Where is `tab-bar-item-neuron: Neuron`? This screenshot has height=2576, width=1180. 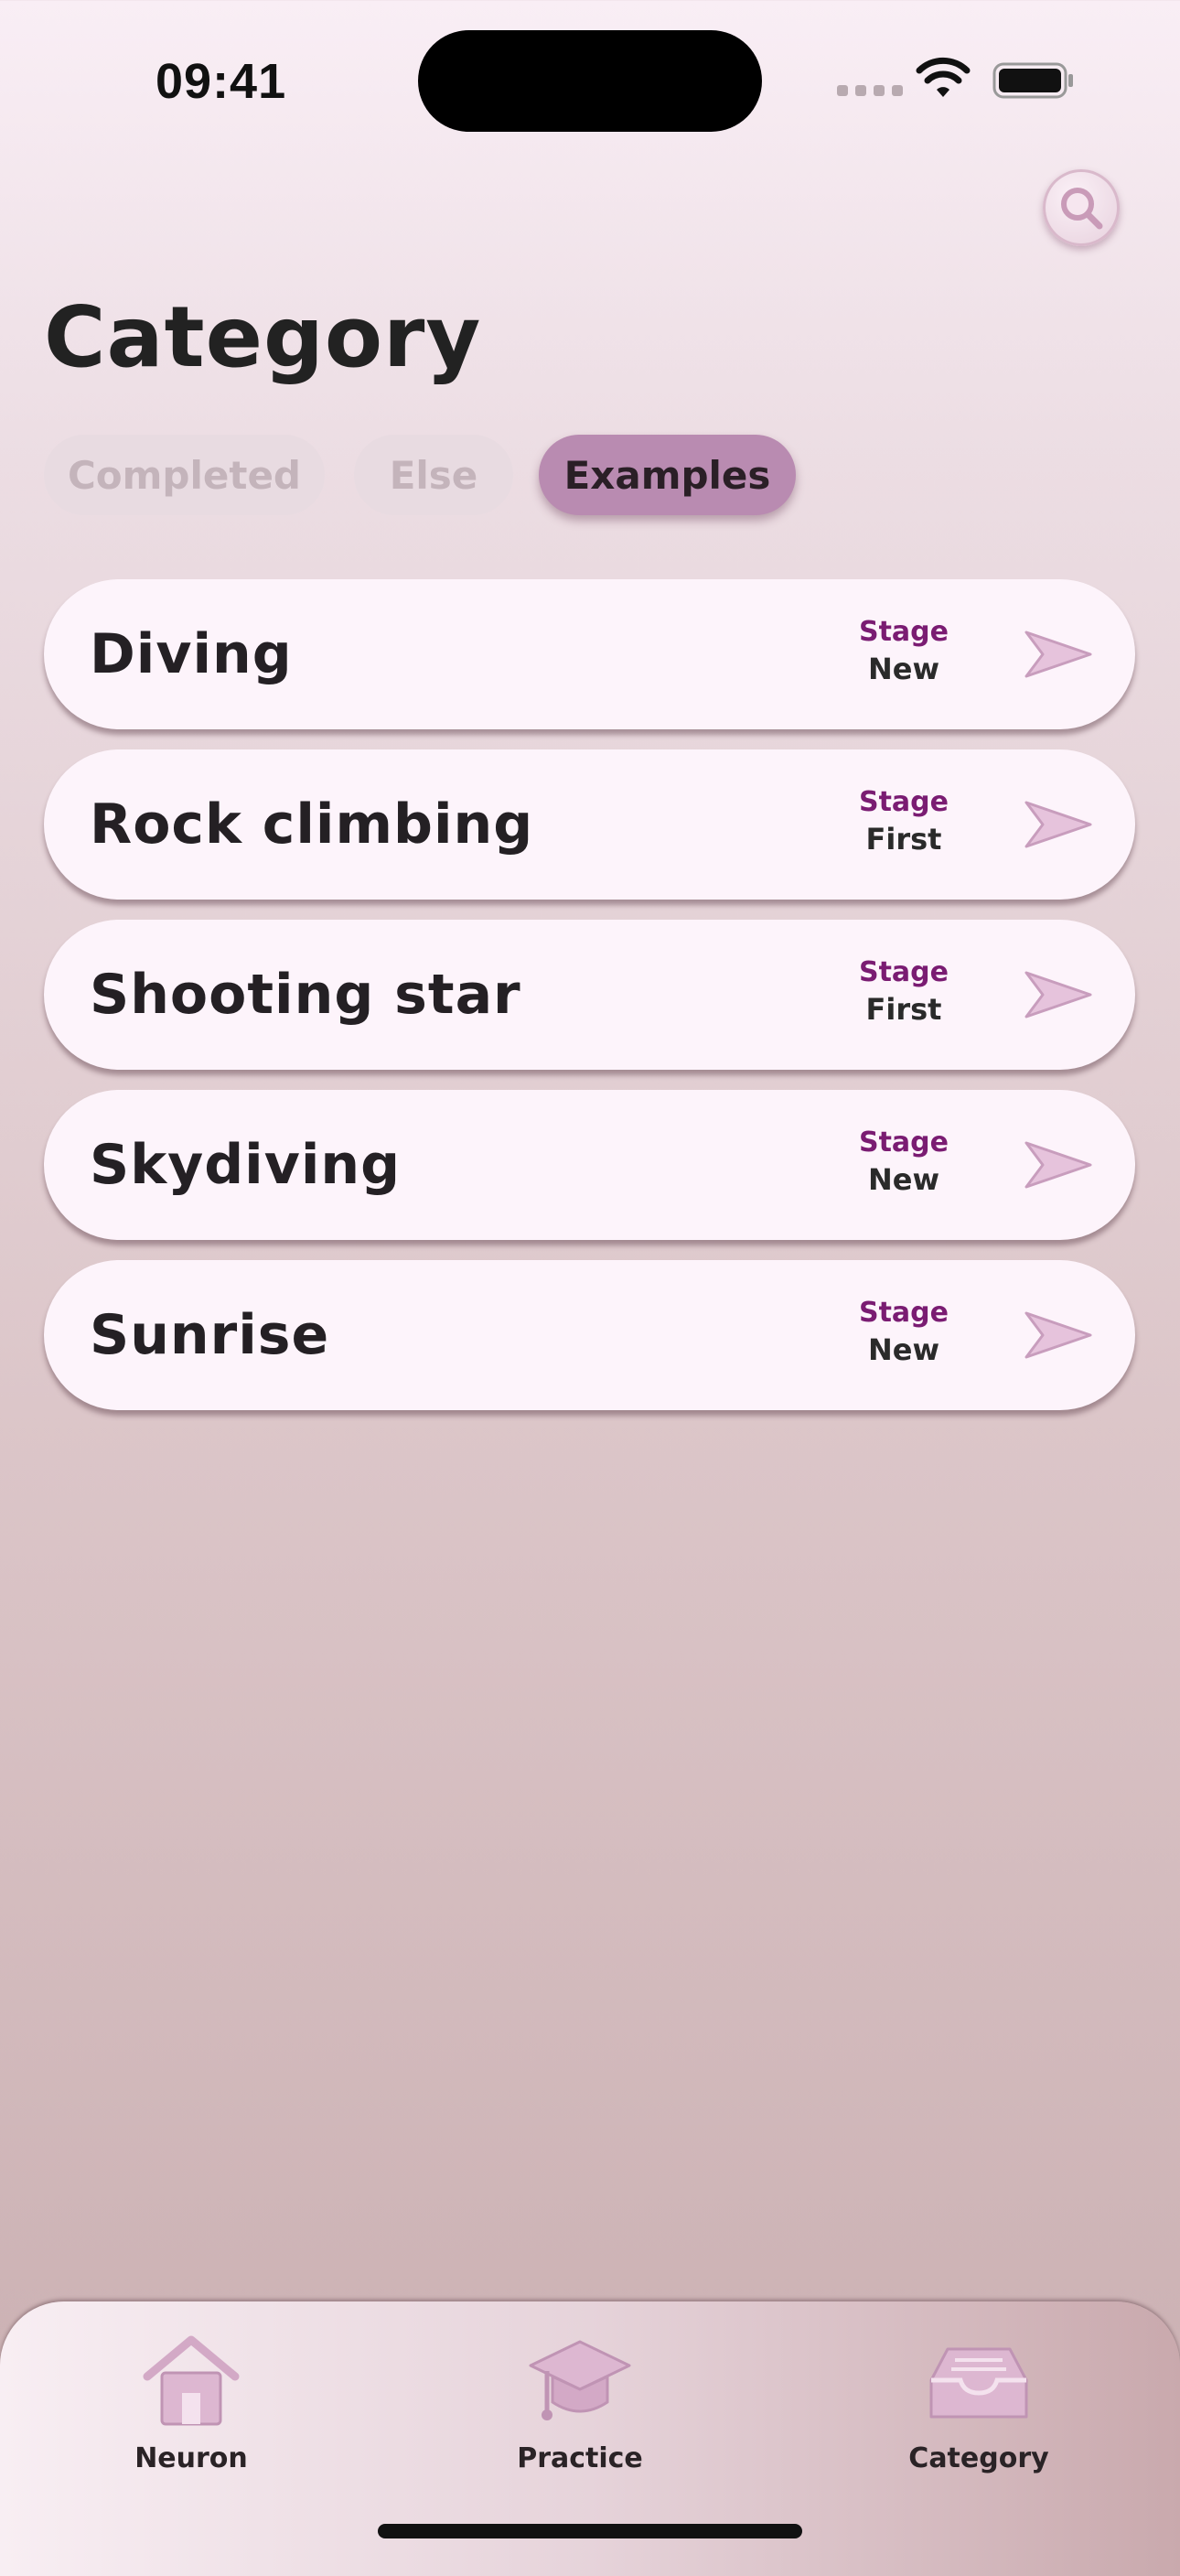 tab-bar-item-neuron: Neuron is located at coordinates (191, 2401).